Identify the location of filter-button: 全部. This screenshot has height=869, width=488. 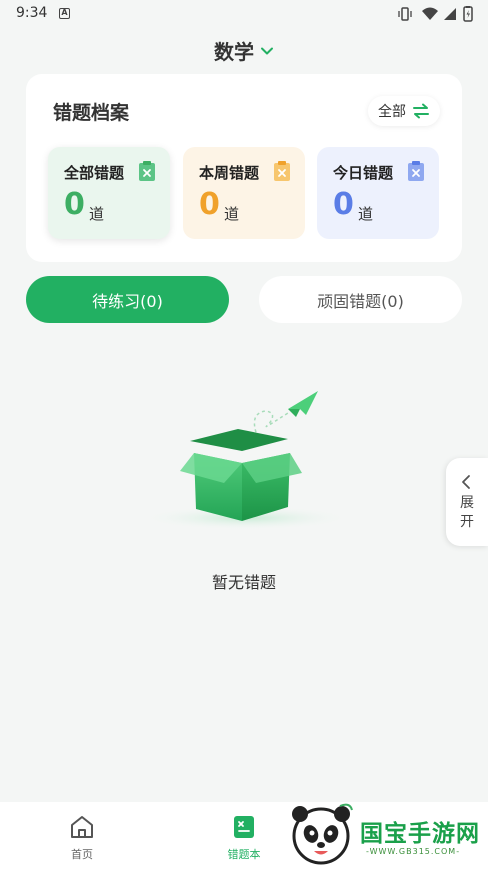
(404, 111).